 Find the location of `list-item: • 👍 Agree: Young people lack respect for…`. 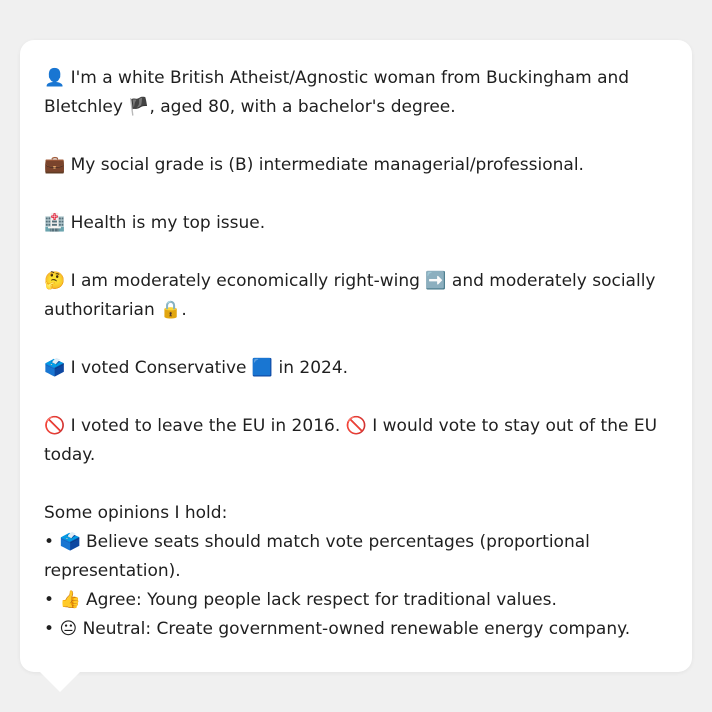

list-item: • 👍 Agree: Young people lack respect for… is located at coordinates (356, 600).